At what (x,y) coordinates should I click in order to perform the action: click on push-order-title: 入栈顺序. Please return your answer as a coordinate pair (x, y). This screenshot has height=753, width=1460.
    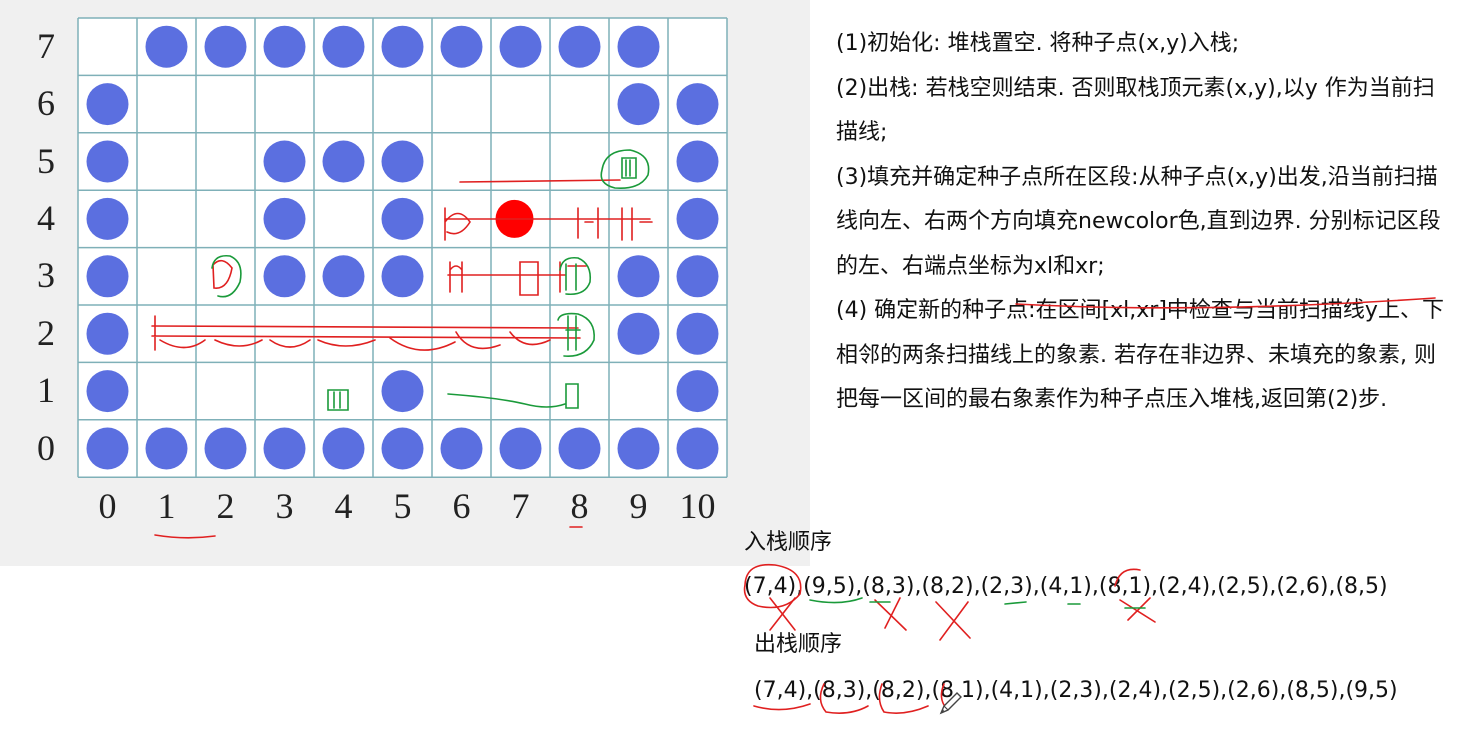
    Looking at the image, I should click on (788, 542).